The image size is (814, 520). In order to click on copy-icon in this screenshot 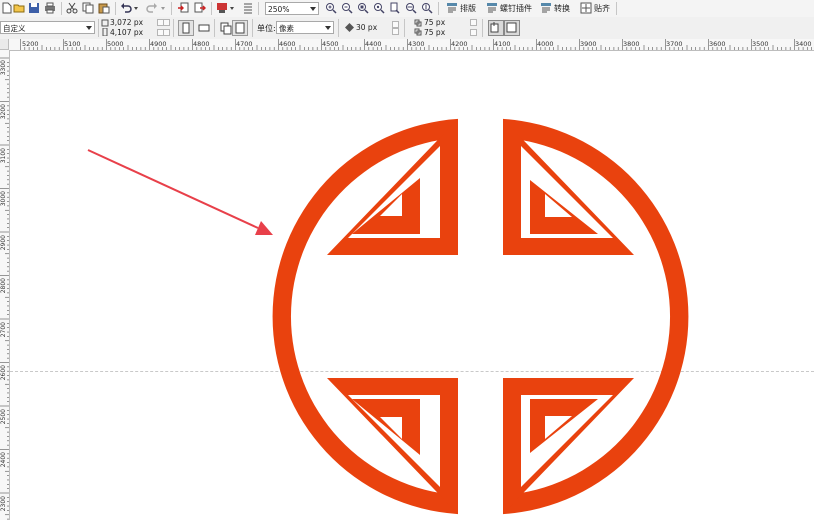, I will do `click(88, 8)`.